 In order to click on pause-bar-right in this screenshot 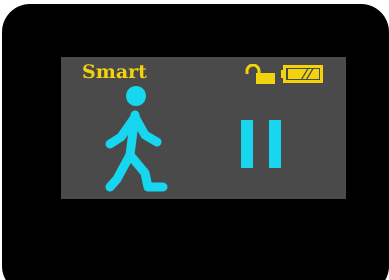, I will do `click(275, 144)`.